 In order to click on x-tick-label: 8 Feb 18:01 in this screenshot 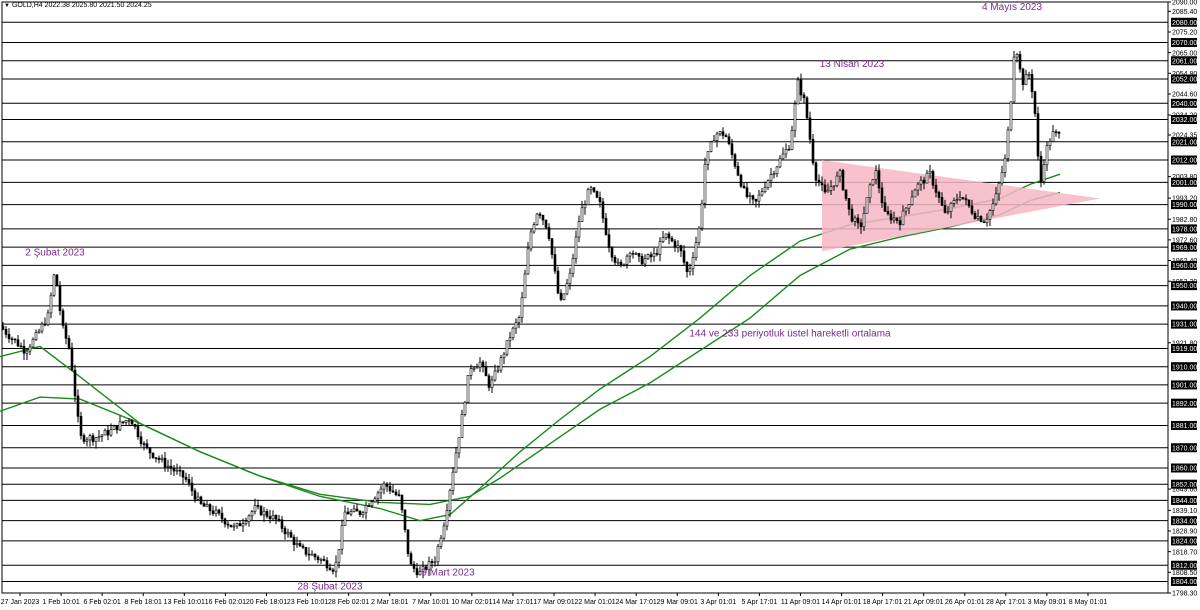, I will do `click(143, 602)`.